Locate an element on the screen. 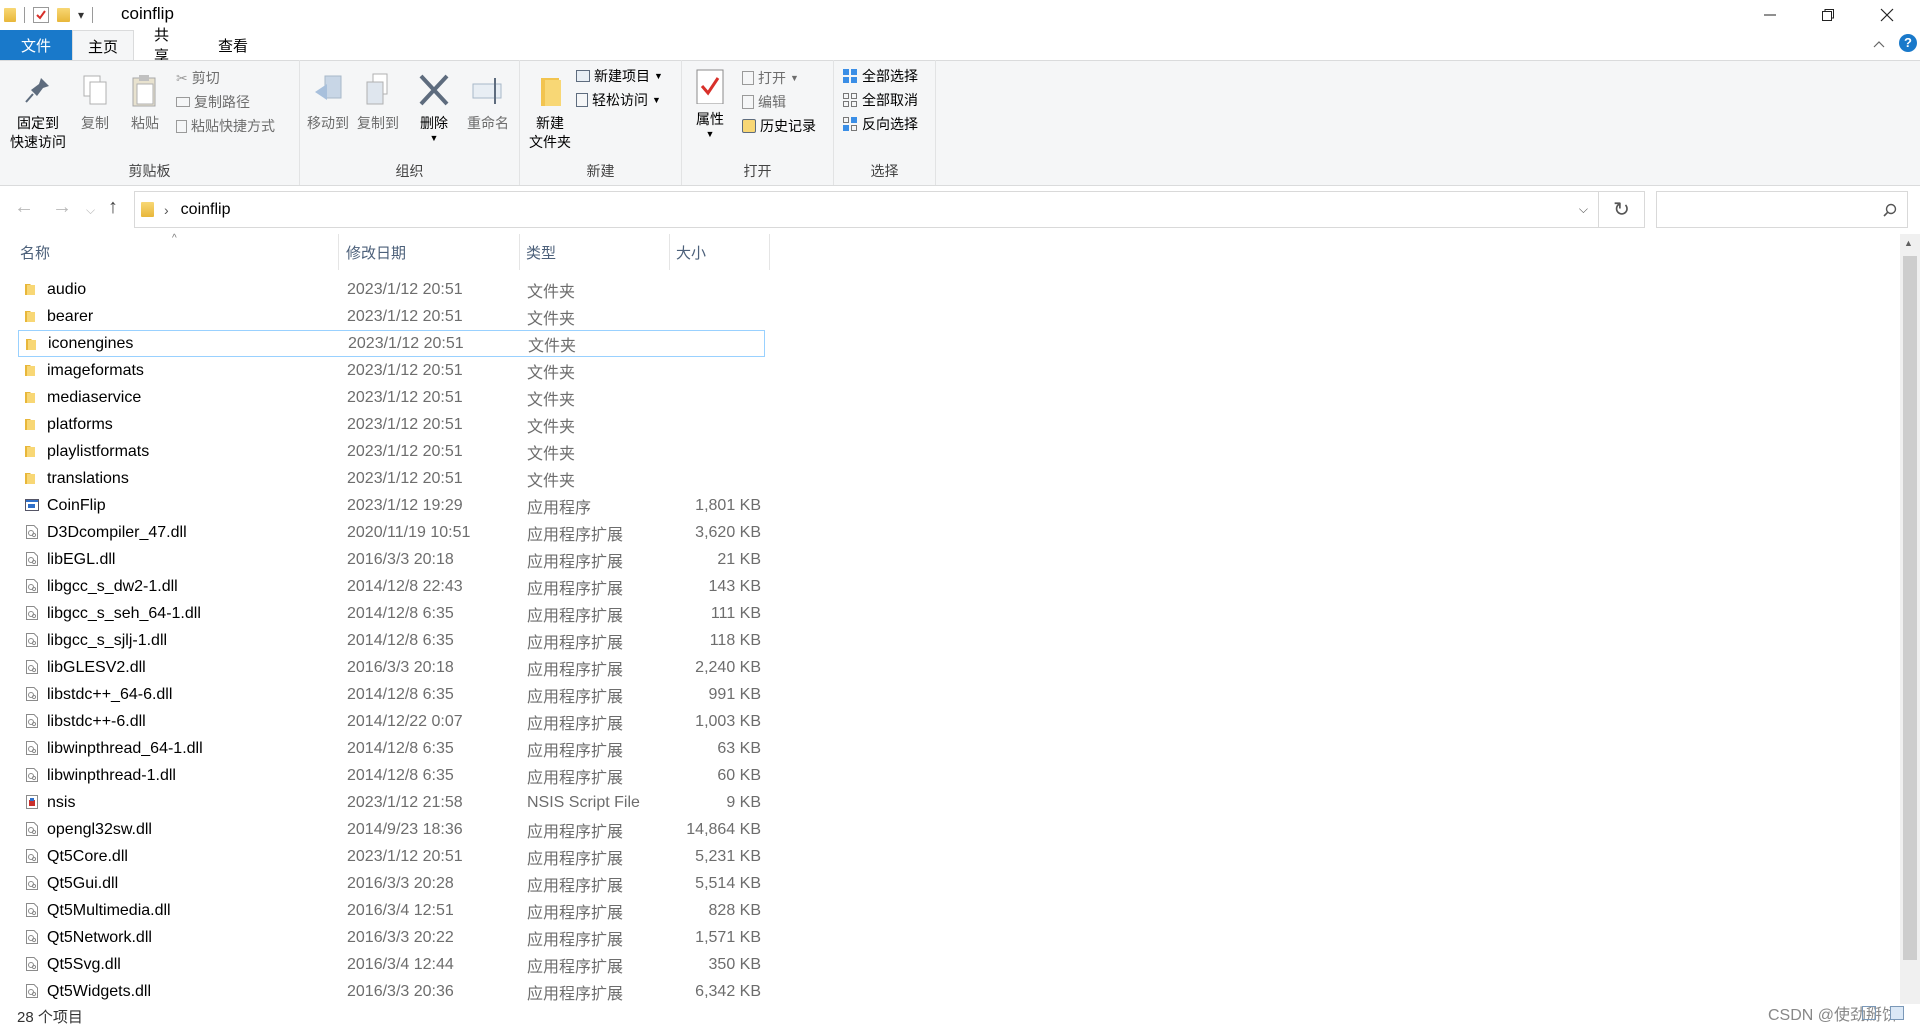  qat-dropdown-icon: ▾ is located at coordinates (81, 15).